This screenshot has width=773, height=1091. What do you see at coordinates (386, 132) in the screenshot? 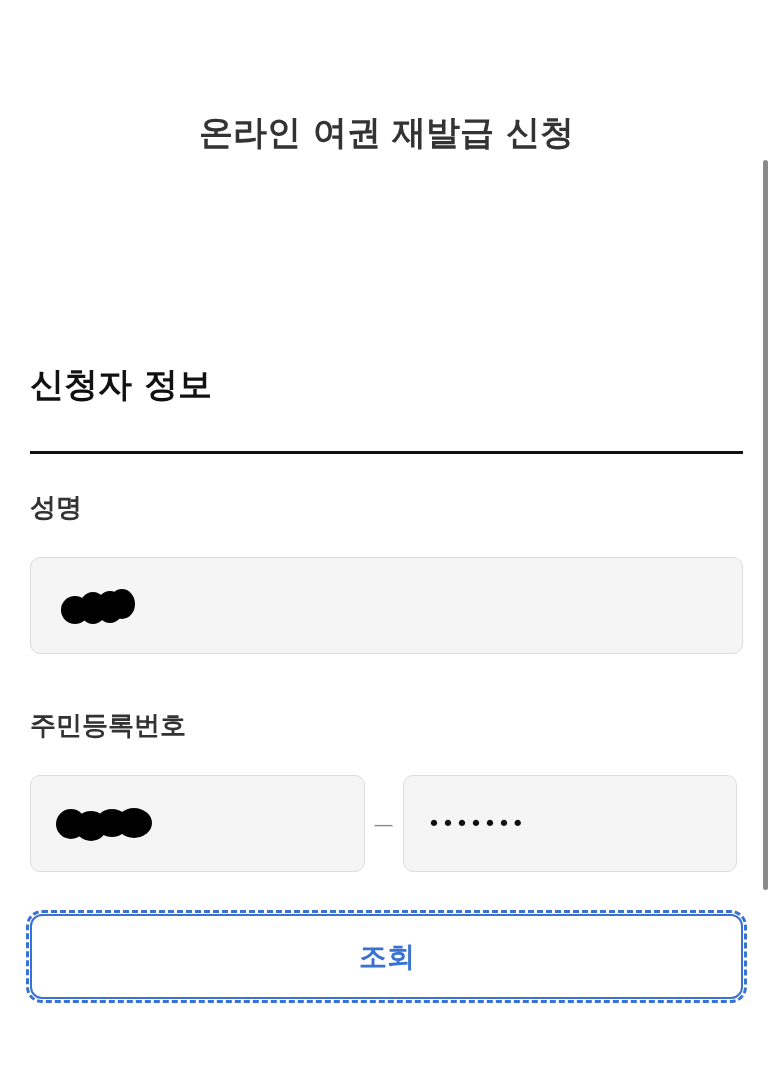
I see `page-title: 온라인 여권 재발급 신청` at bounding box center [386, 132].